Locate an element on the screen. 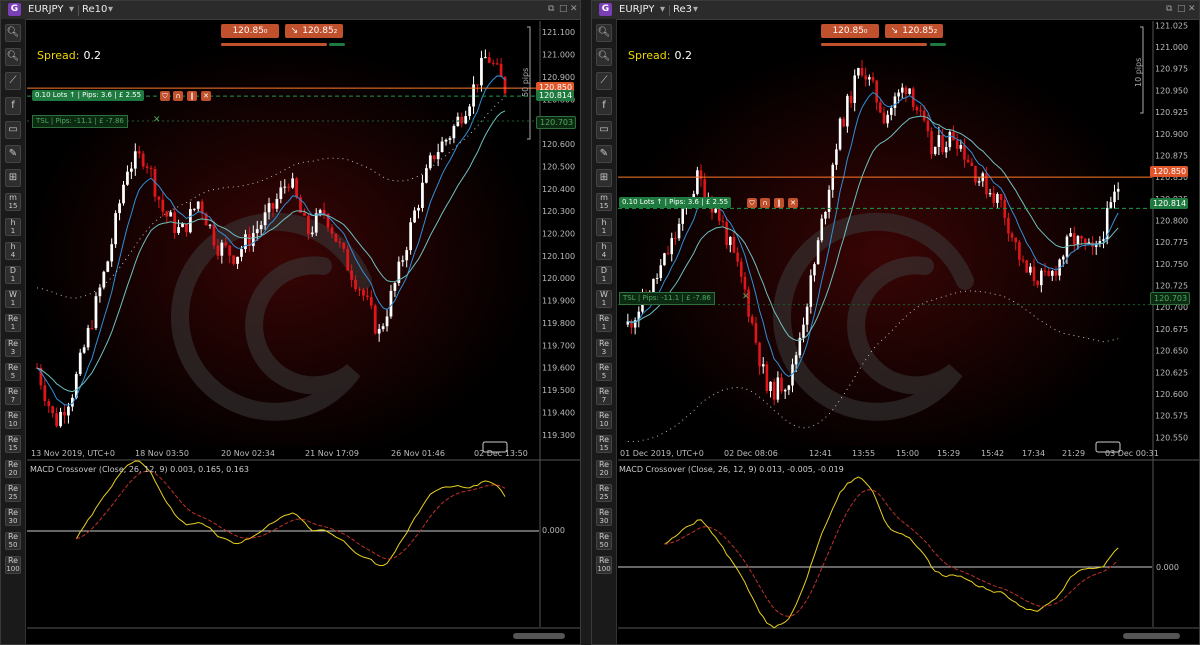 The height and width of the screenshot is (645, 1200). tsl-pips: Pips: -11.1 is located at coordinates (661, 298).